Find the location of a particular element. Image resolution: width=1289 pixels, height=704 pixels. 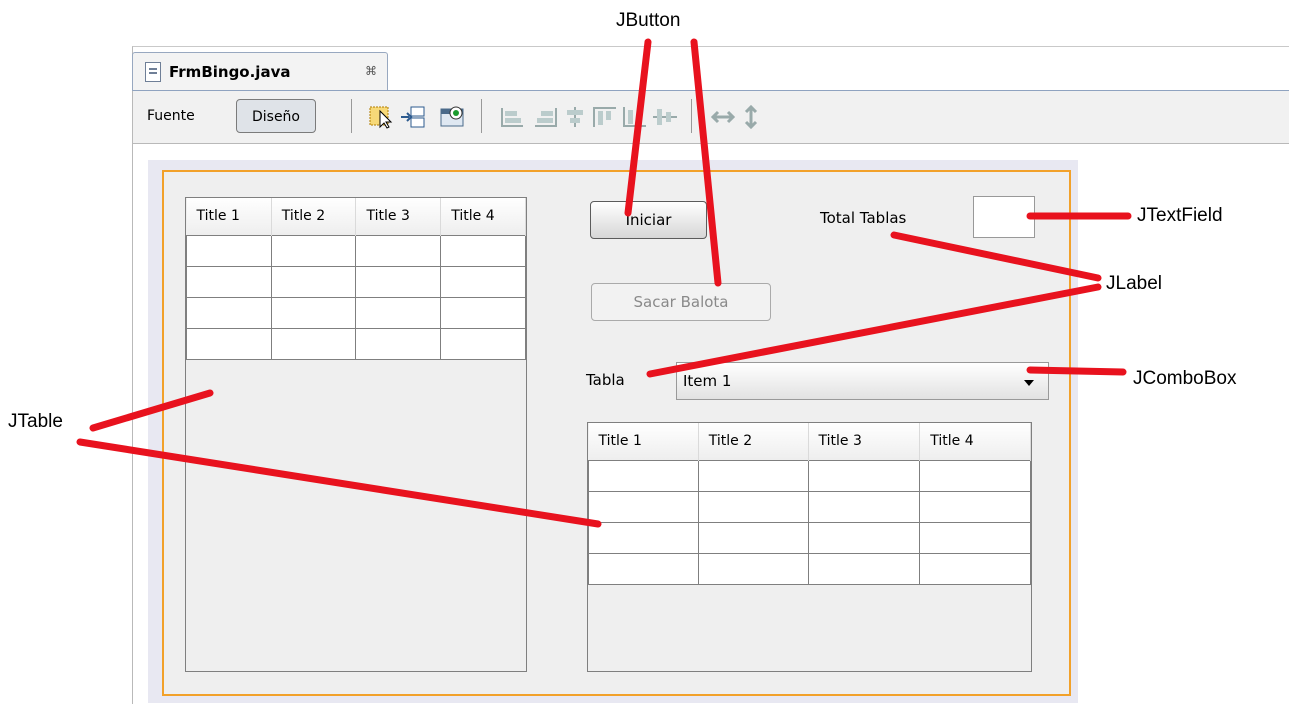

annotation-jlabel: JLabel is located at coordinates (1134, 283).